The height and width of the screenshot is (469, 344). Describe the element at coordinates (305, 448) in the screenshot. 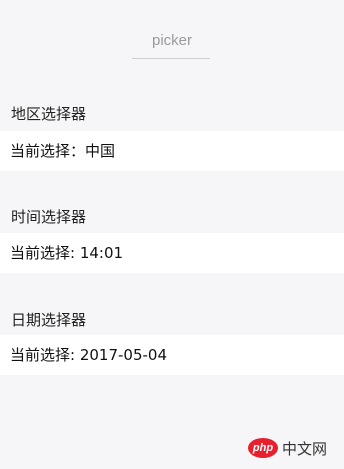

I see `watermark-site-text: 中文网` at that location.